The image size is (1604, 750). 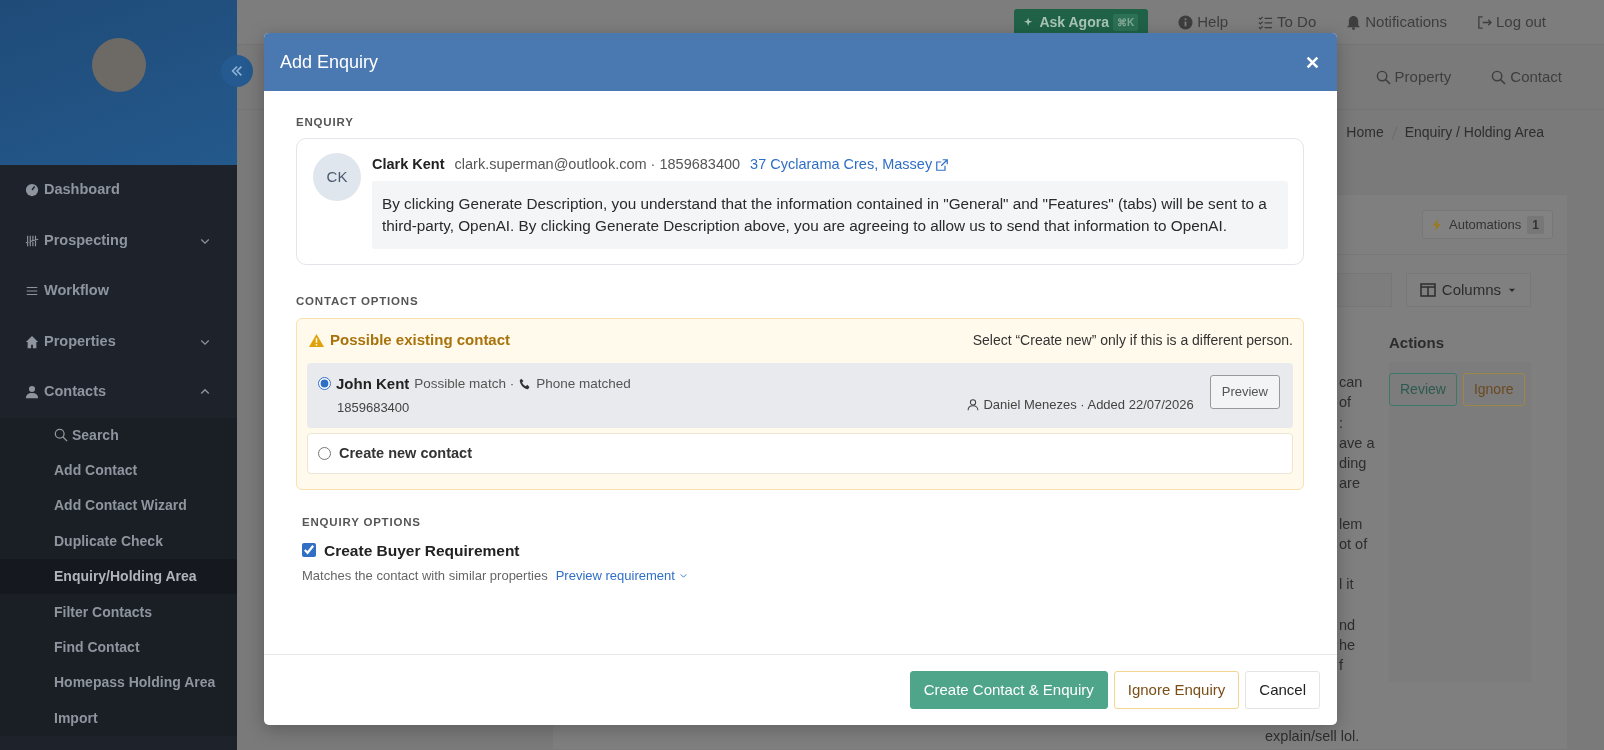 What do you see at coordinates (118, 470) in the screenshot?
I see `sidebar-subitem: Add Contact` at bounding box center [118, 470].